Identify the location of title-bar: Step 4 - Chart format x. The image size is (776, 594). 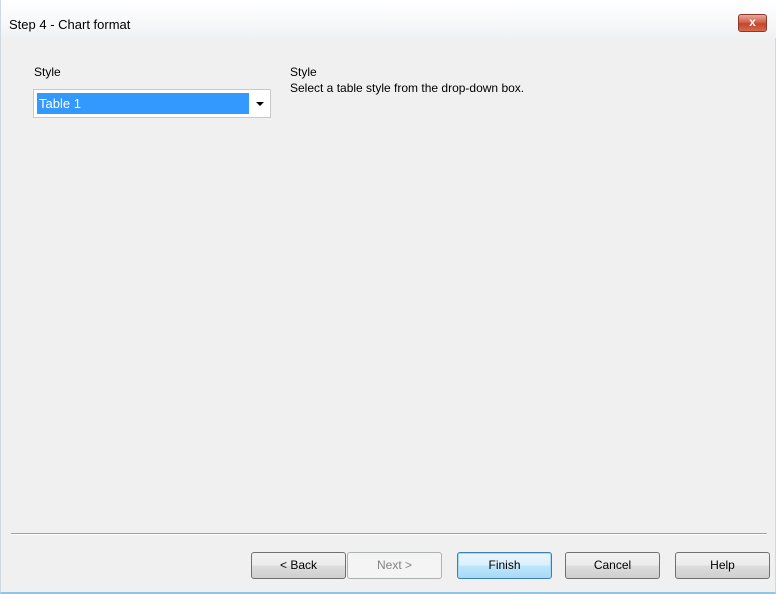
(388, 19).